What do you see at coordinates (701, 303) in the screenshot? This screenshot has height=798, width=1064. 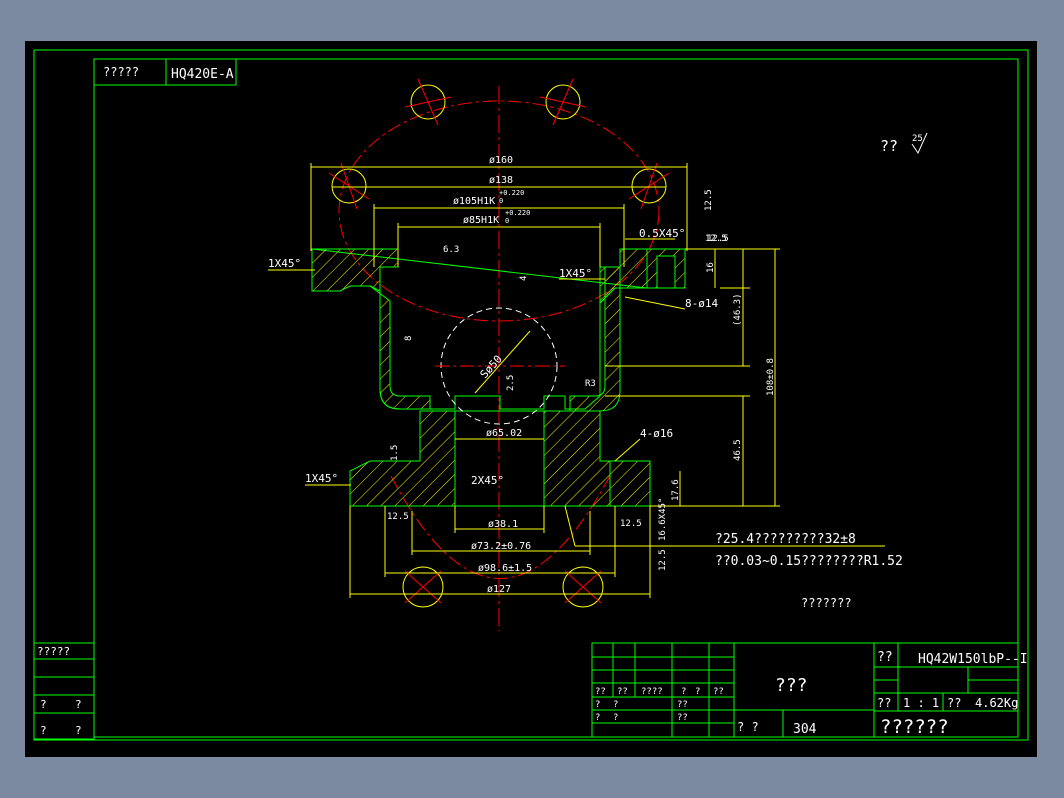 I see `dim-holes-8: 8-ø14` at bounding box center [701, 303].